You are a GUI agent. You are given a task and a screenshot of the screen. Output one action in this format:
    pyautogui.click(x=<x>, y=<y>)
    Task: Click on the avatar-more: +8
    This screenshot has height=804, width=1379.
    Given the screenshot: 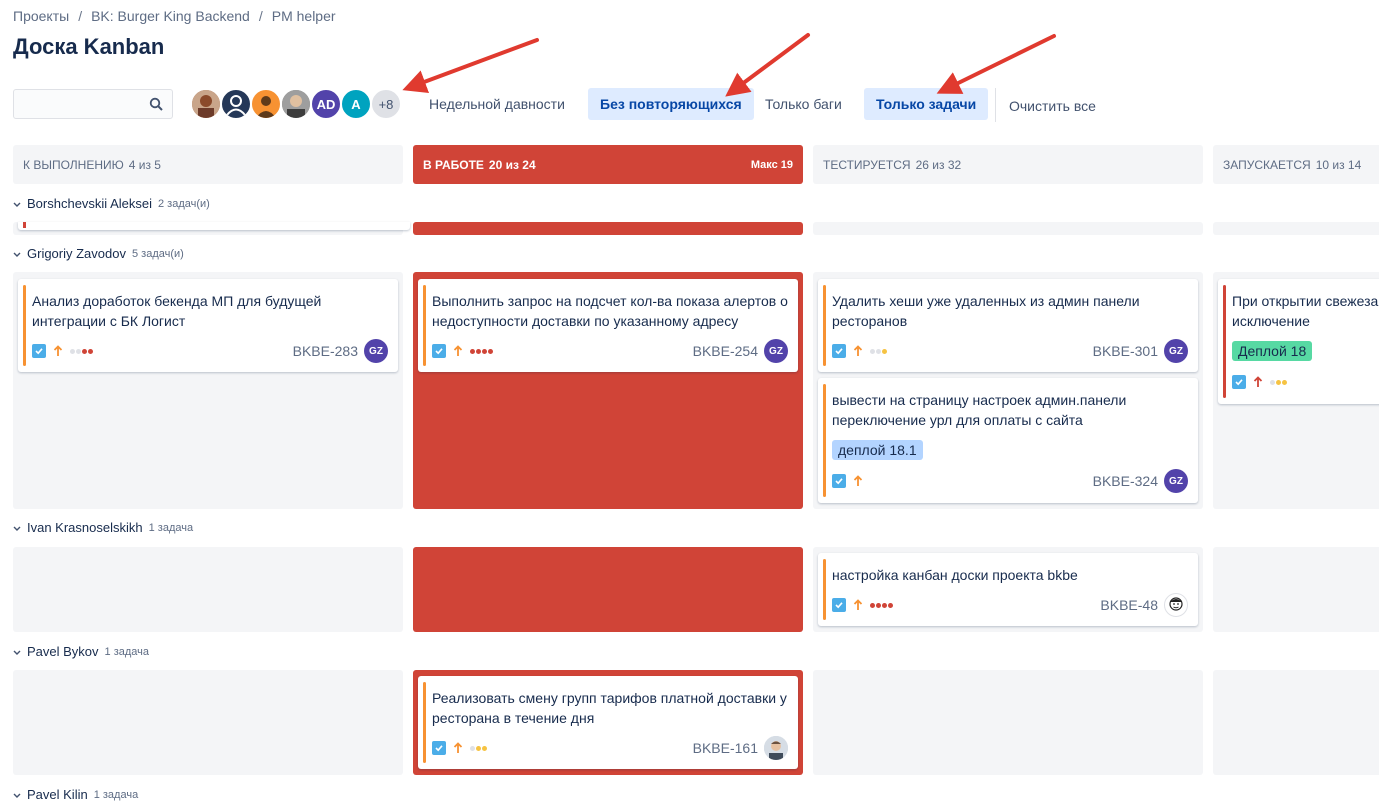 What is the action you would take?
    pyautogui.click(x=386, y=104)
    